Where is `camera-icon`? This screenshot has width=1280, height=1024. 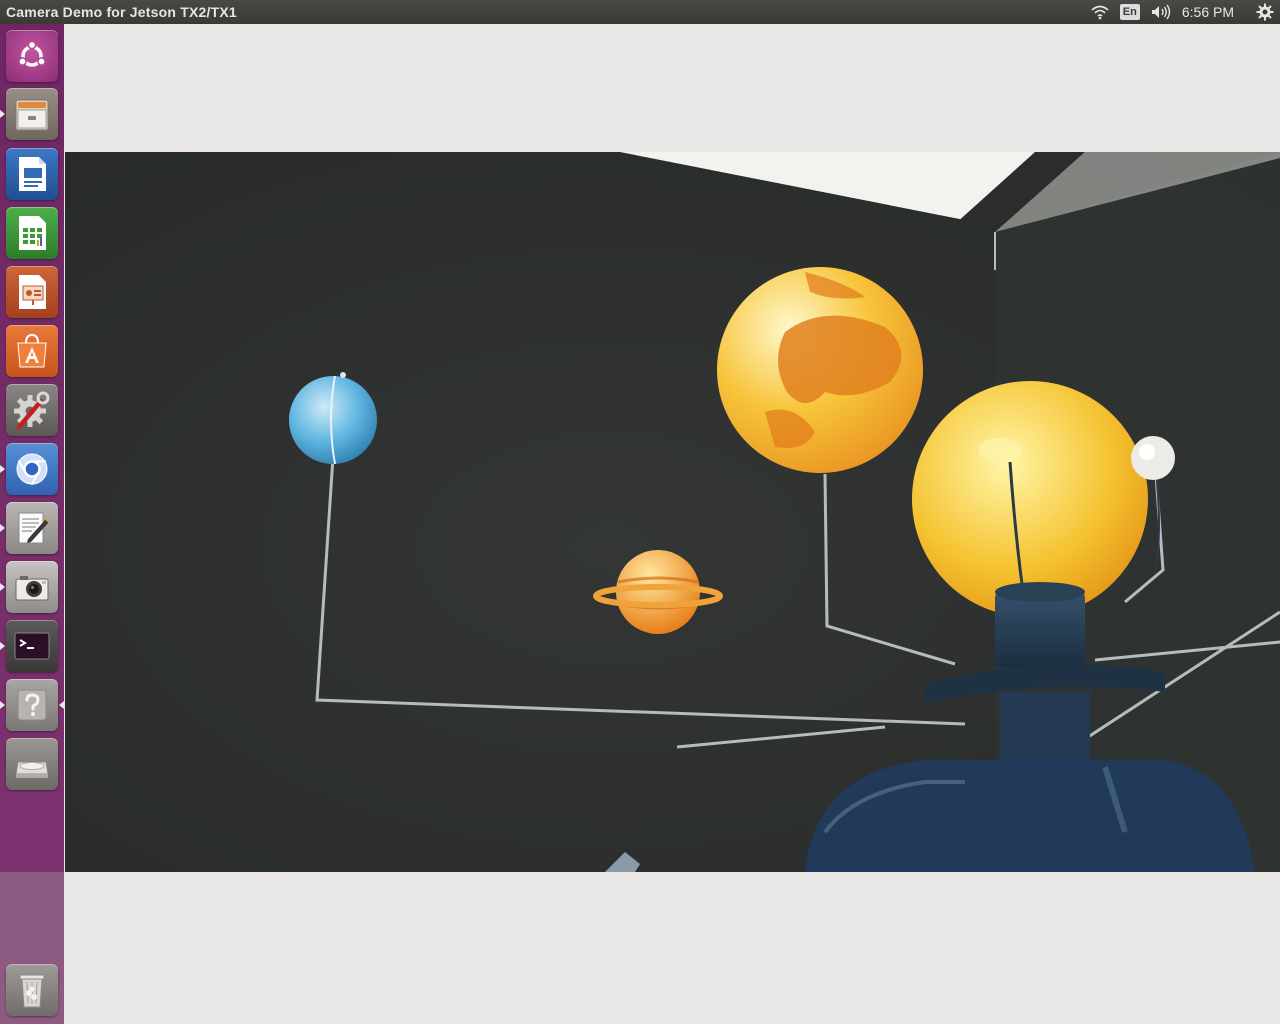
camera-icon is located at coordinates (32, 588).